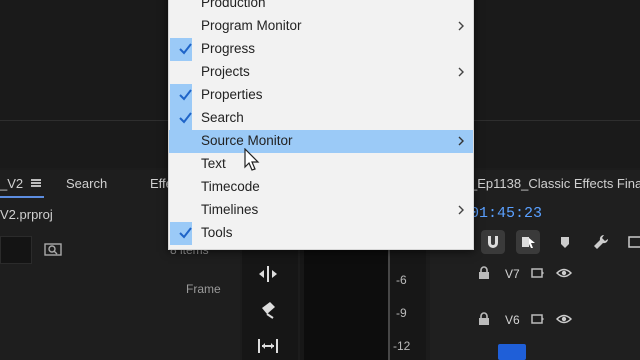 This screenshot has height=360, width=640. I want to click on menu-item-program-monitor: Program Monitor, so click(321, 26).